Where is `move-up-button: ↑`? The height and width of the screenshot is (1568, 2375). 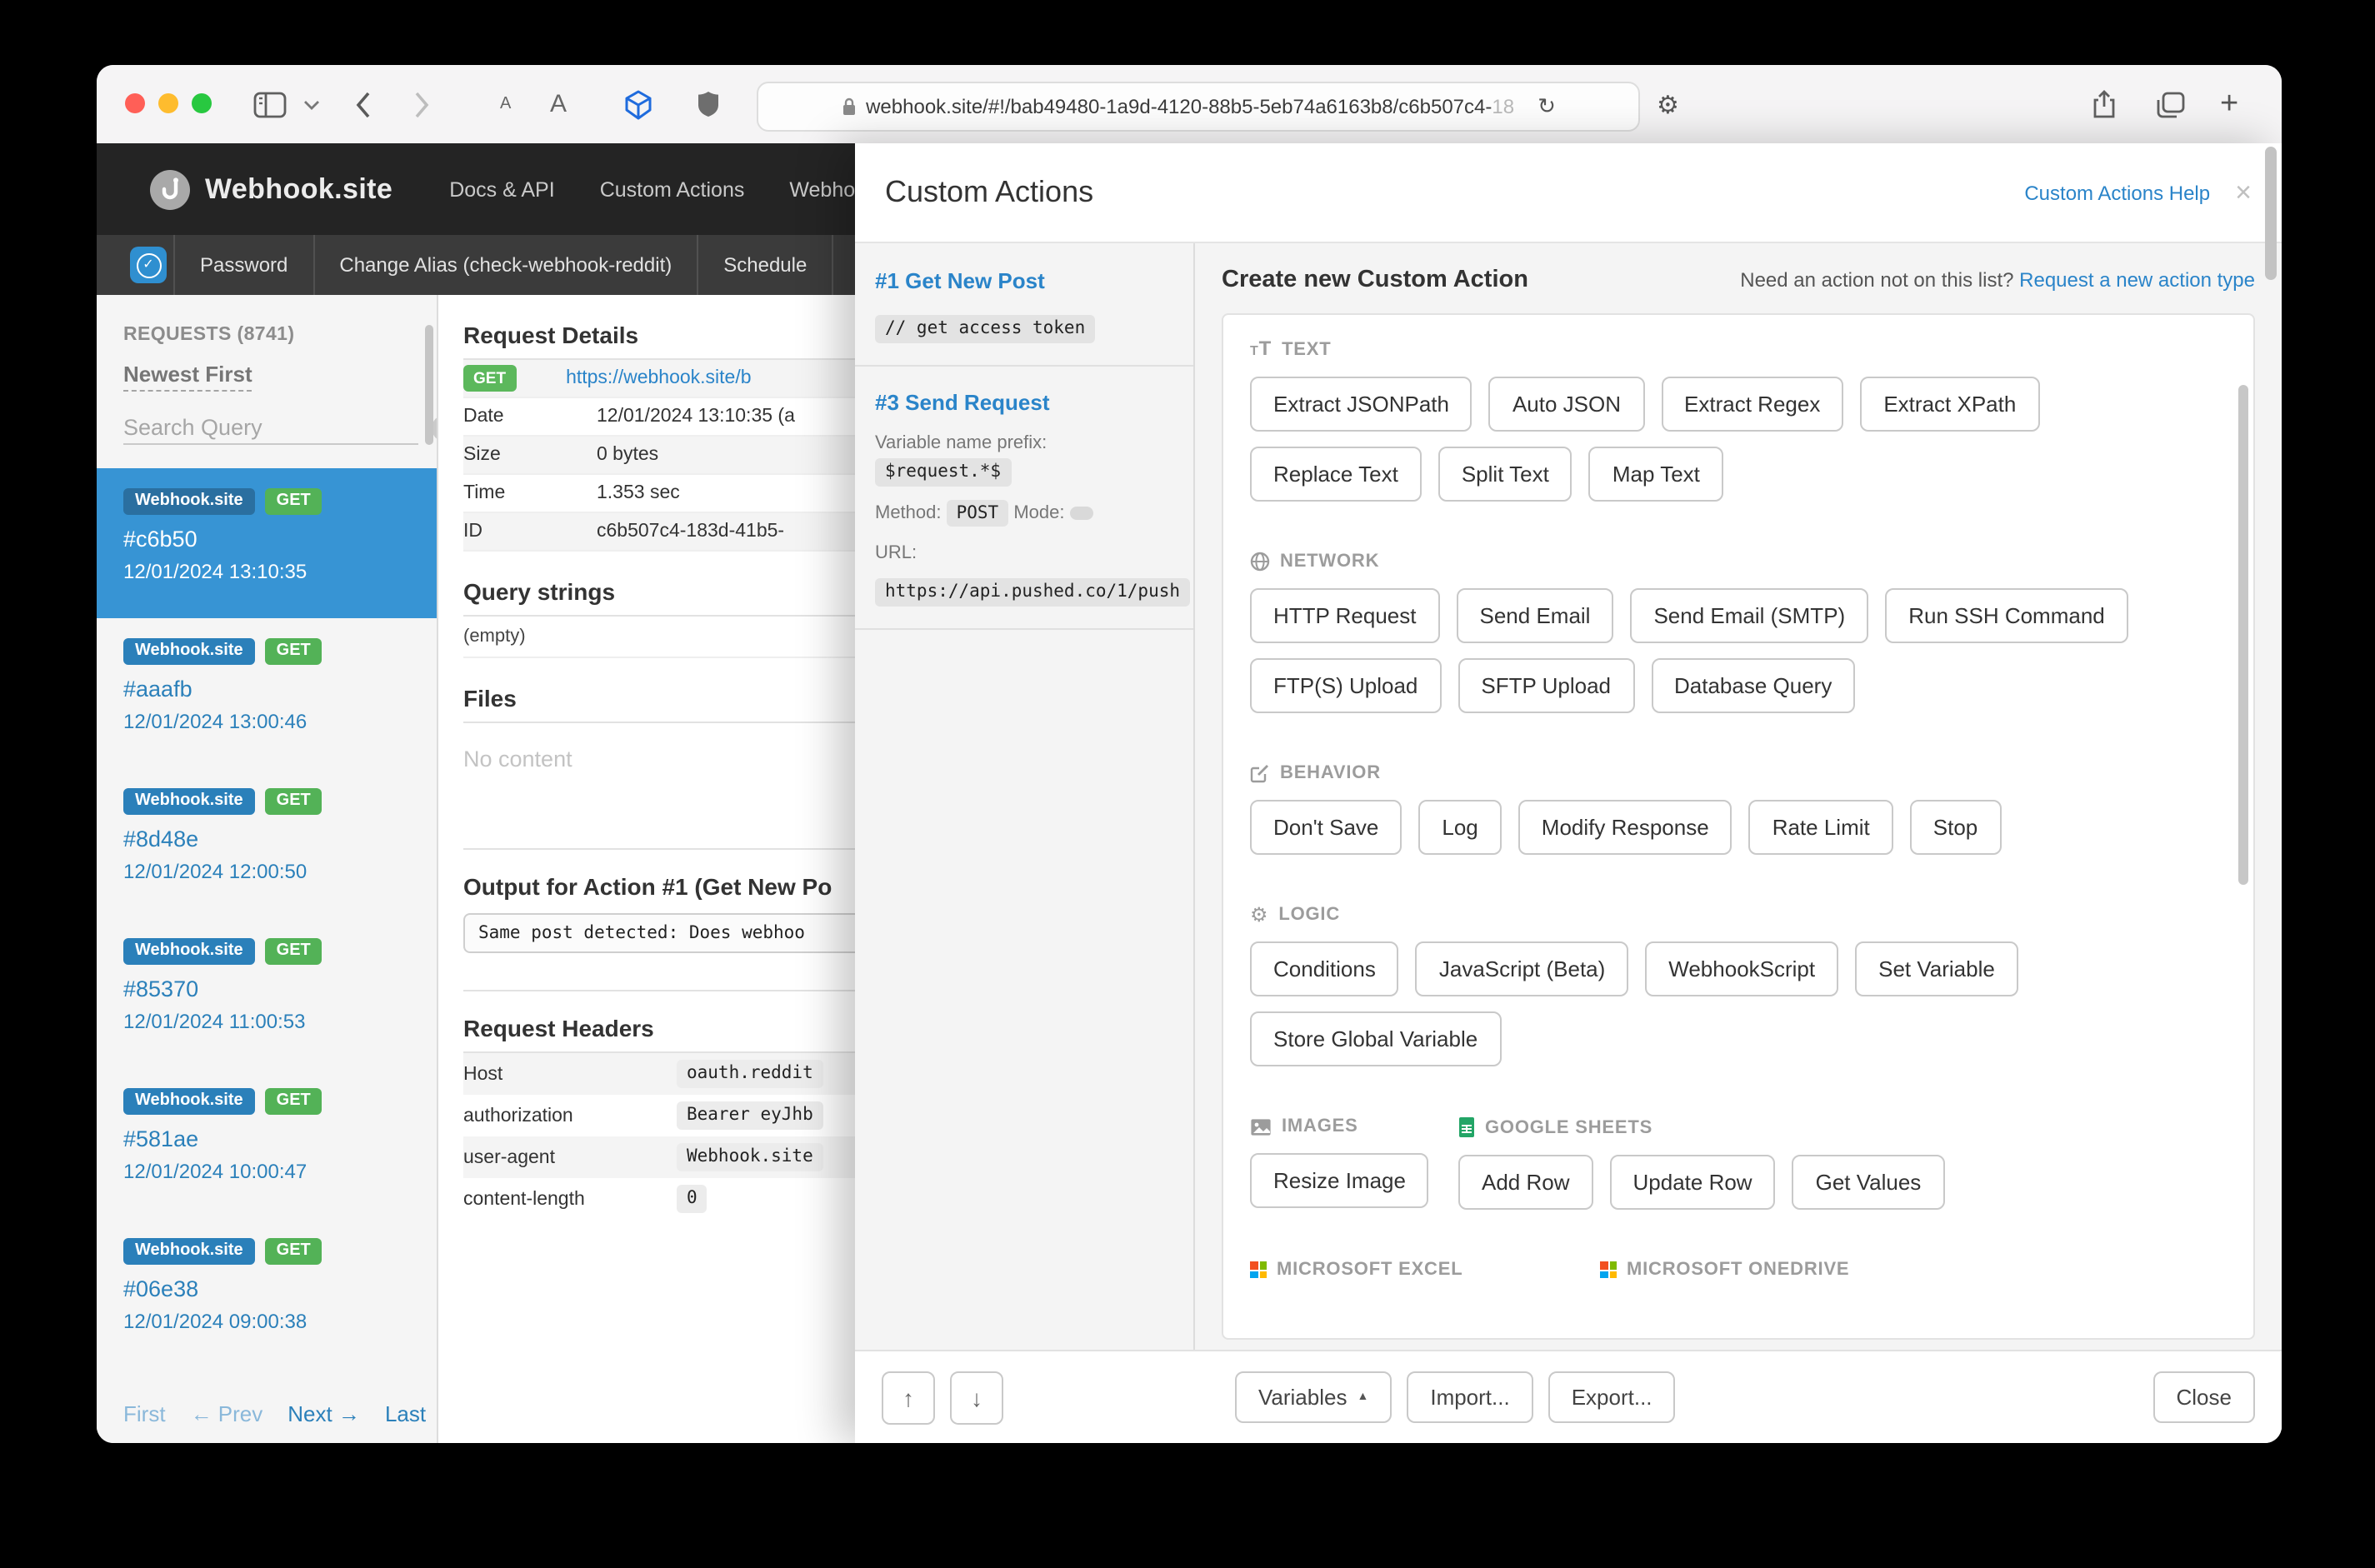 move-up-button: ↑ is located at coordinates (909, 1397).